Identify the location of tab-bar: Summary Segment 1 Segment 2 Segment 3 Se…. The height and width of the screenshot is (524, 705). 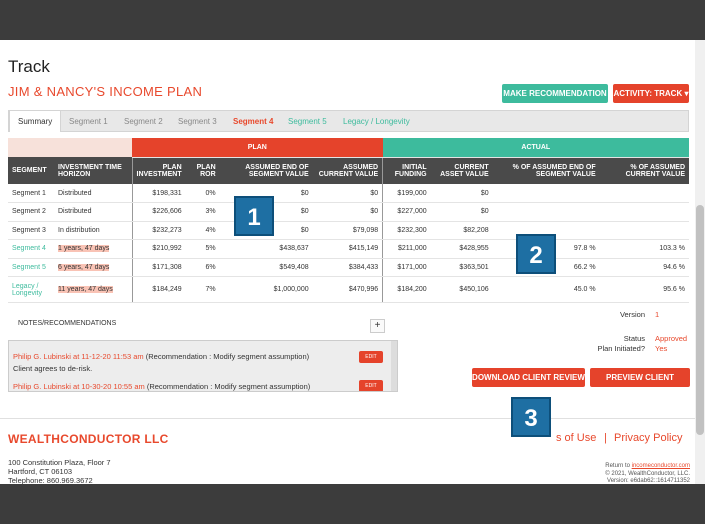
(348, 121).